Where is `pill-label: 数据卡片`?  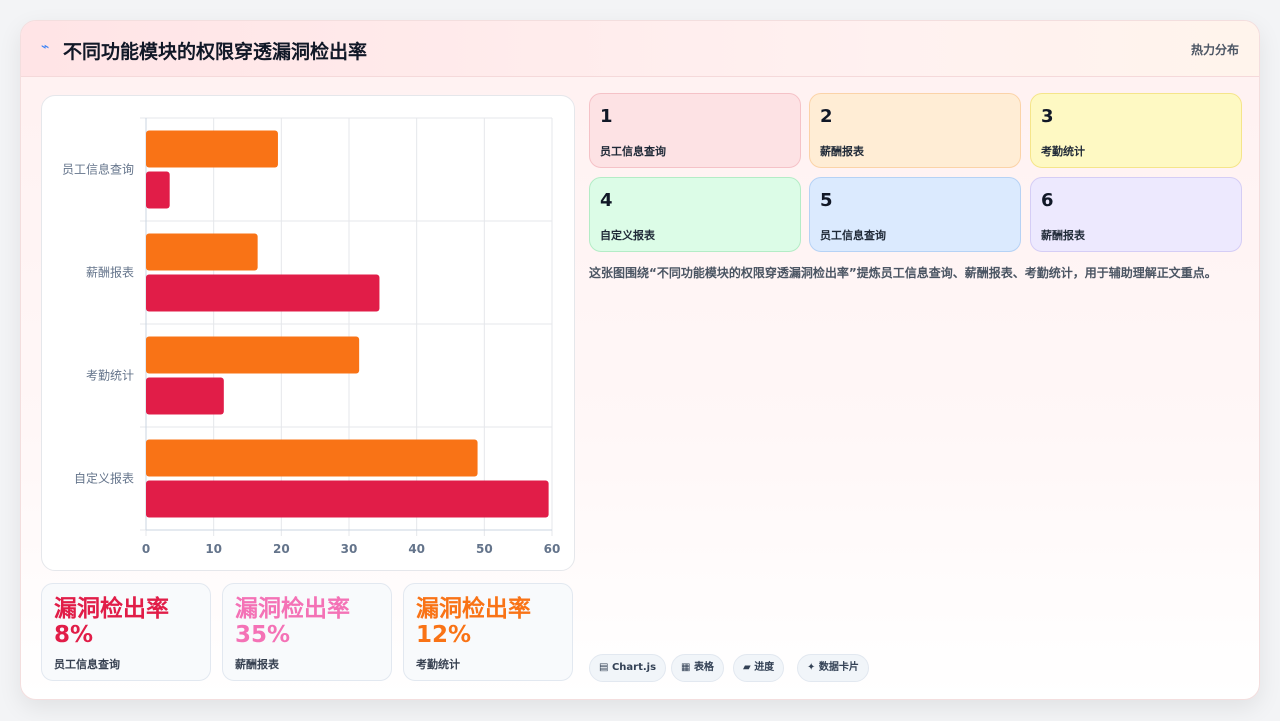
pill-label: 数据卡片 is located at coordinates (838, 667).